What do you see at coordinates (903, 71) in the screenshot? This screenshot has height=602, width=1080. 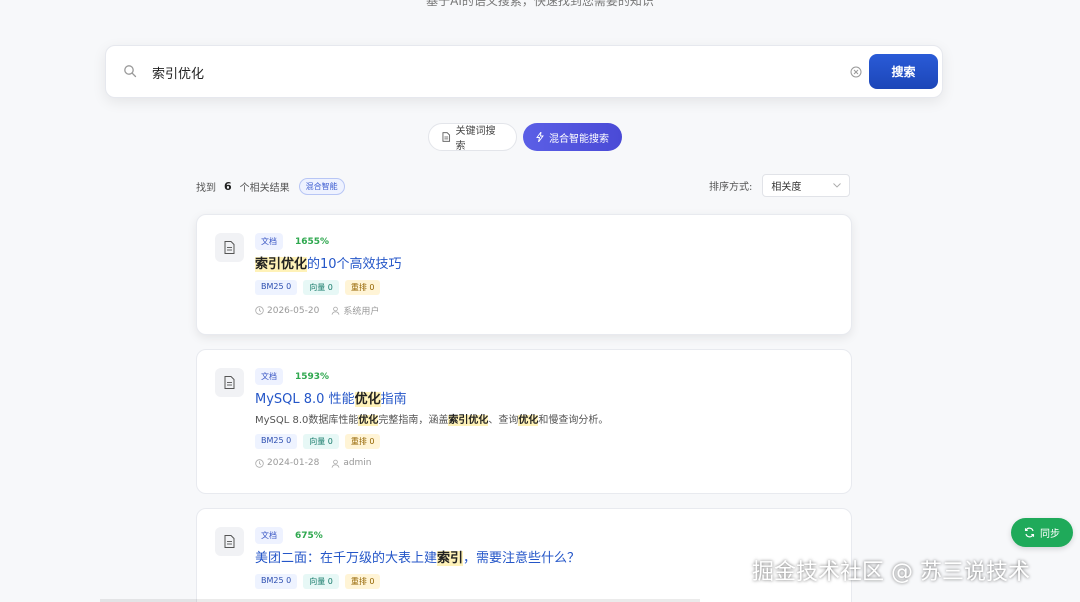 I see `search-button: 搜索` at bounding box center [903, 71].